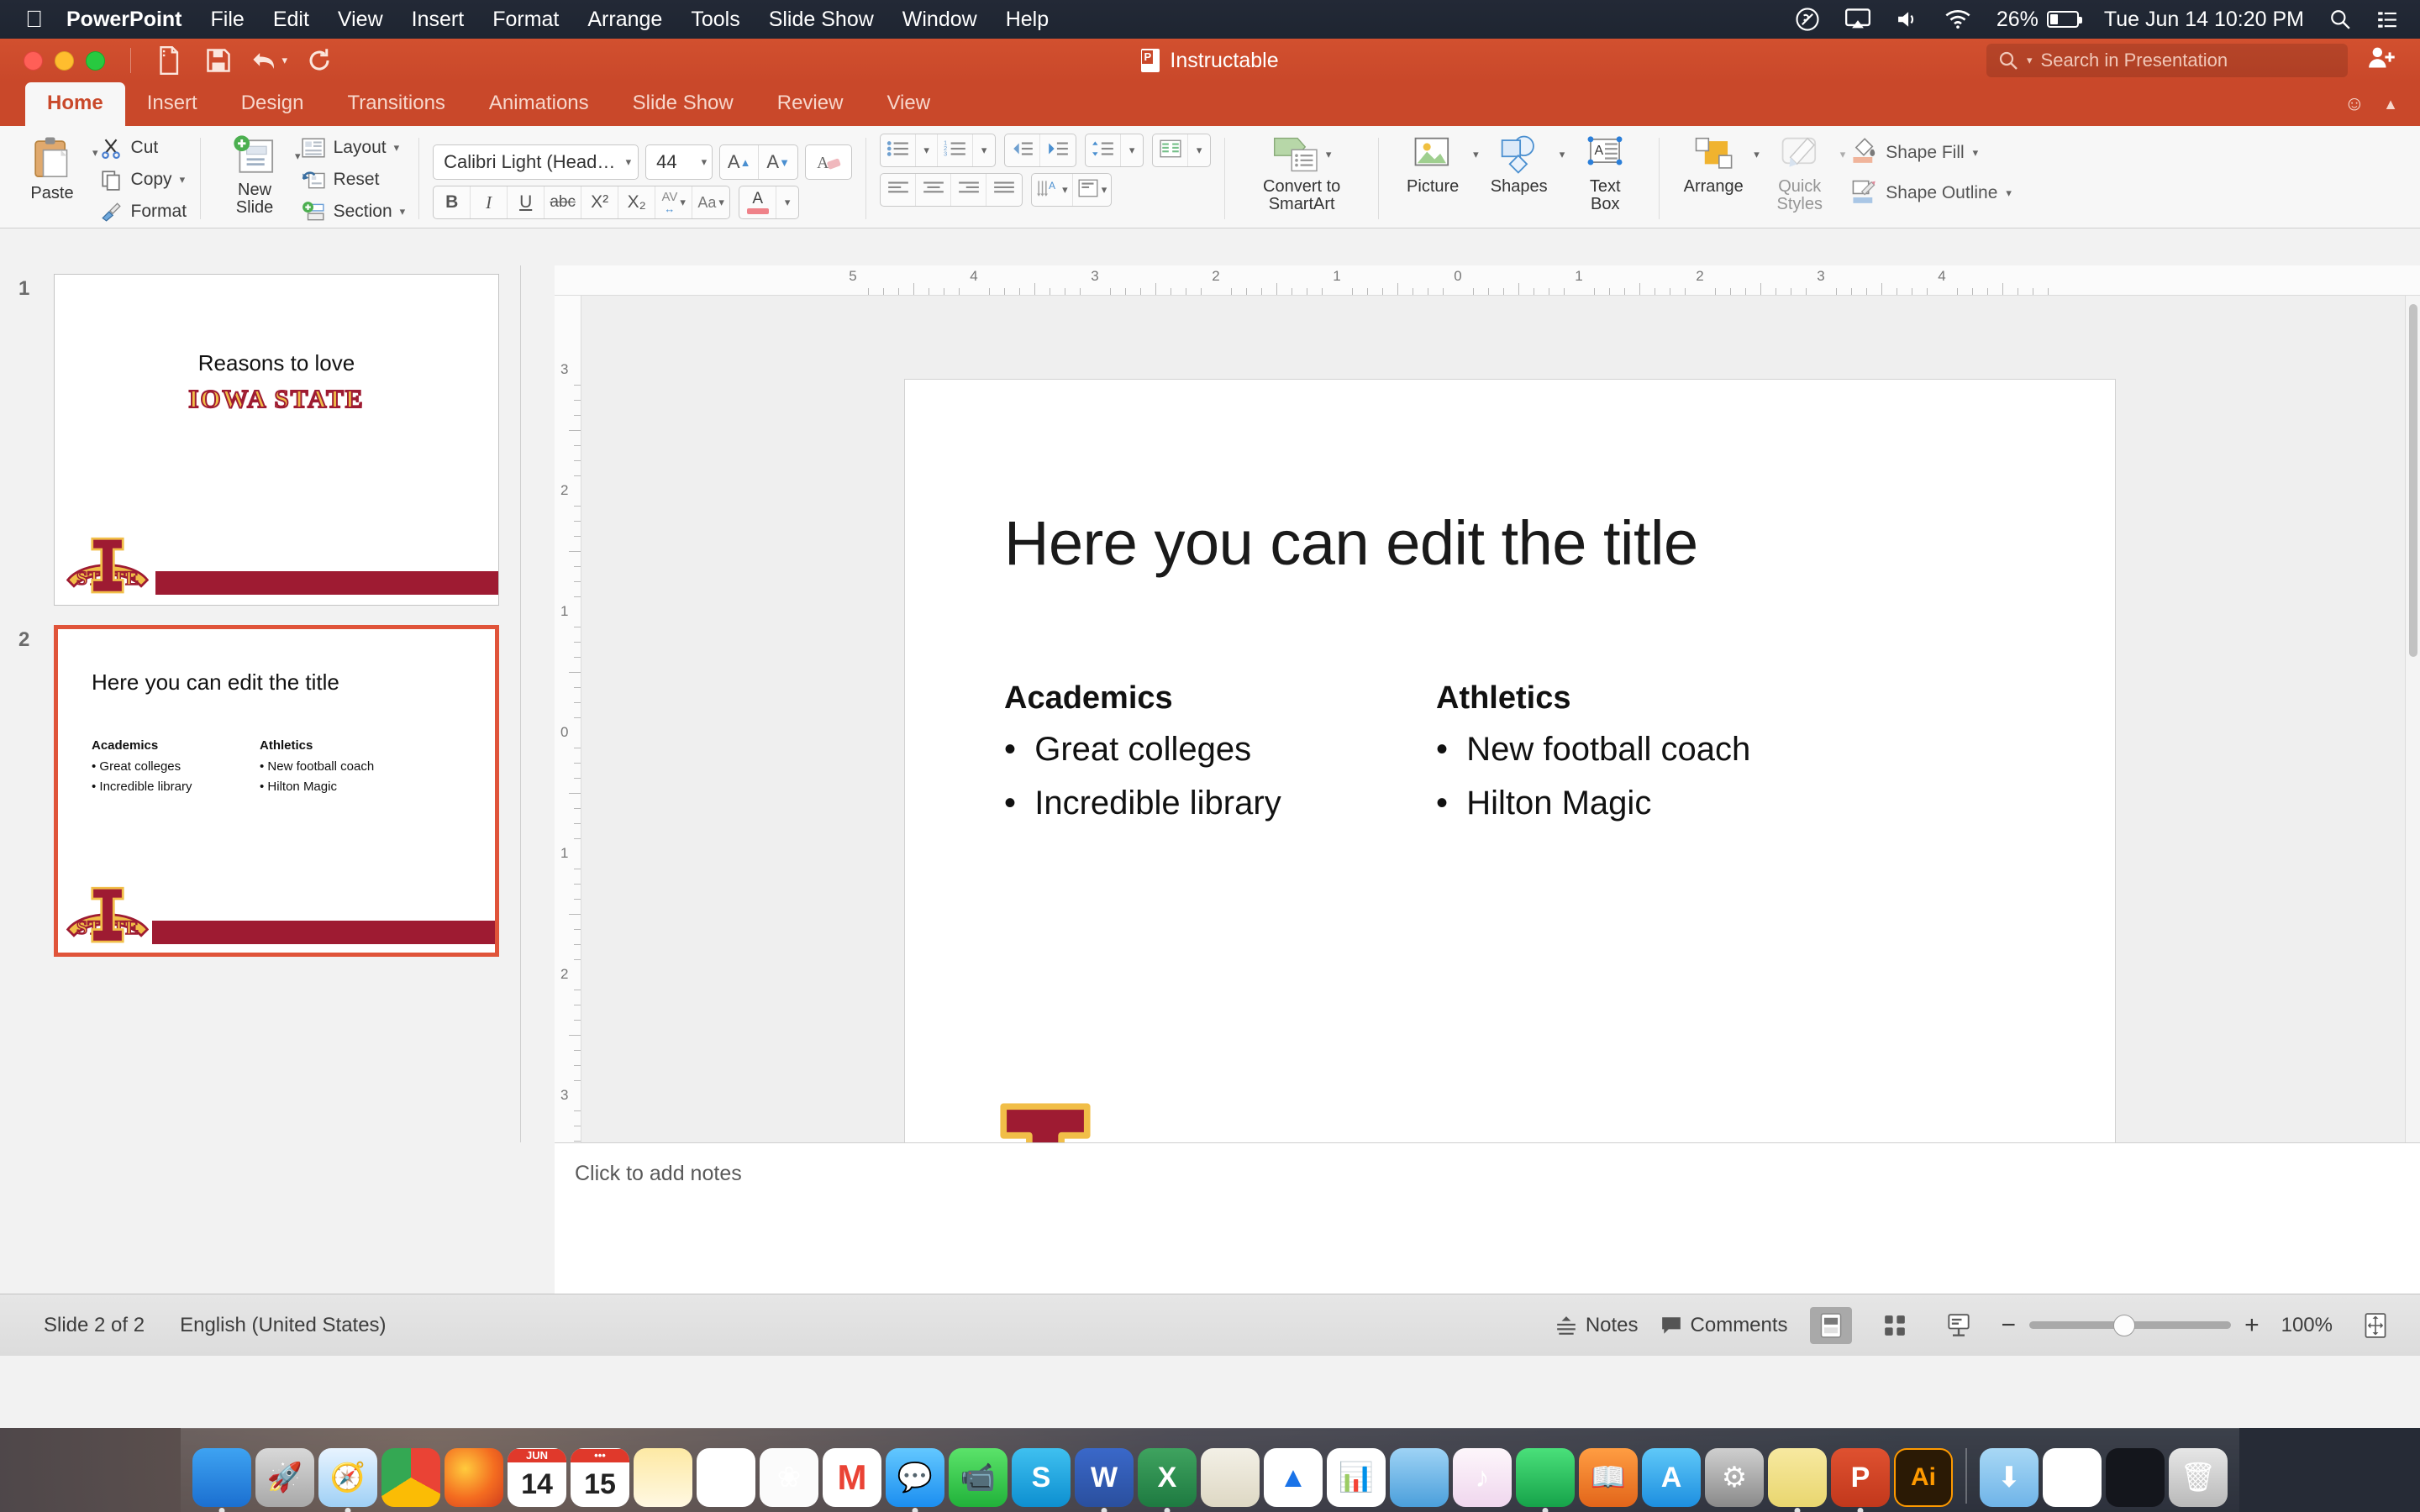 The image size is (2420, 1512). I want to click on justify-button, so click(1004, 190).